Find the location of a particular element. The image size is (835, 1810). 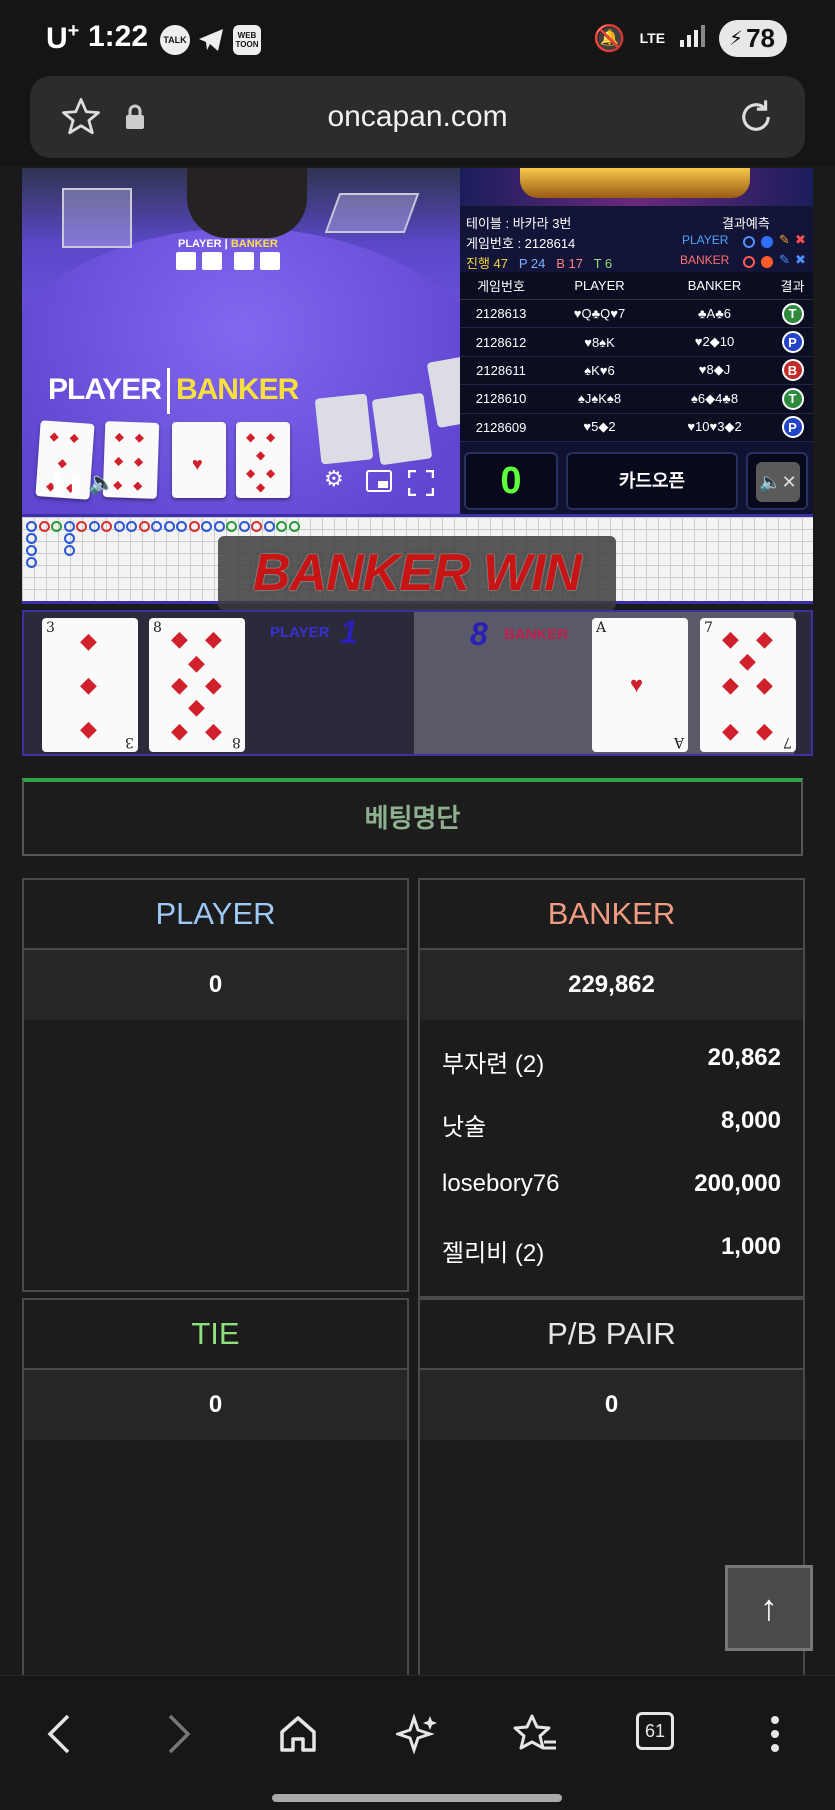

player-bets-column: PLAYER 0 is located at coordinates (215, 1085).